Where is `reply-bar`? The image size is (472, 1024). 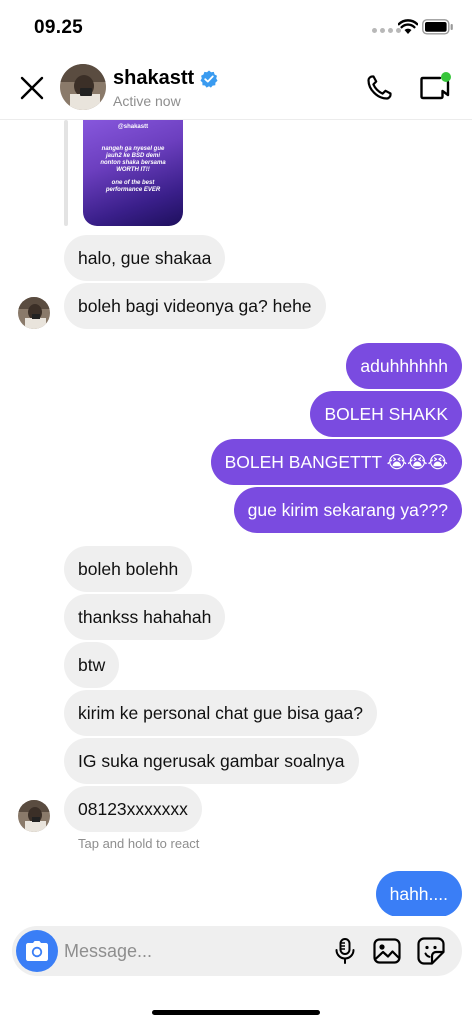
reply-bar is located at coordinates (66, 173).